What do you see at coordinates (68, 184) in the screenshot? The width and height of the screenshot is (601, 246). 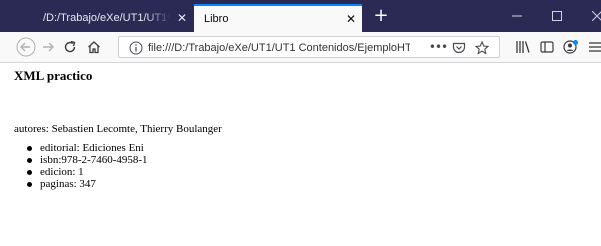 I see `list-item-text: paginas: 347` at bounding box center [68, 184].